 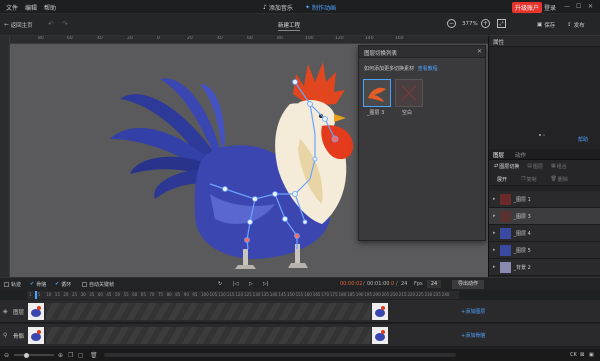 What do you see at coordinates (63, 284) in the screenshot?
I see `loop-checkbox: ✔ 循环` at bounding box center [63, 284].